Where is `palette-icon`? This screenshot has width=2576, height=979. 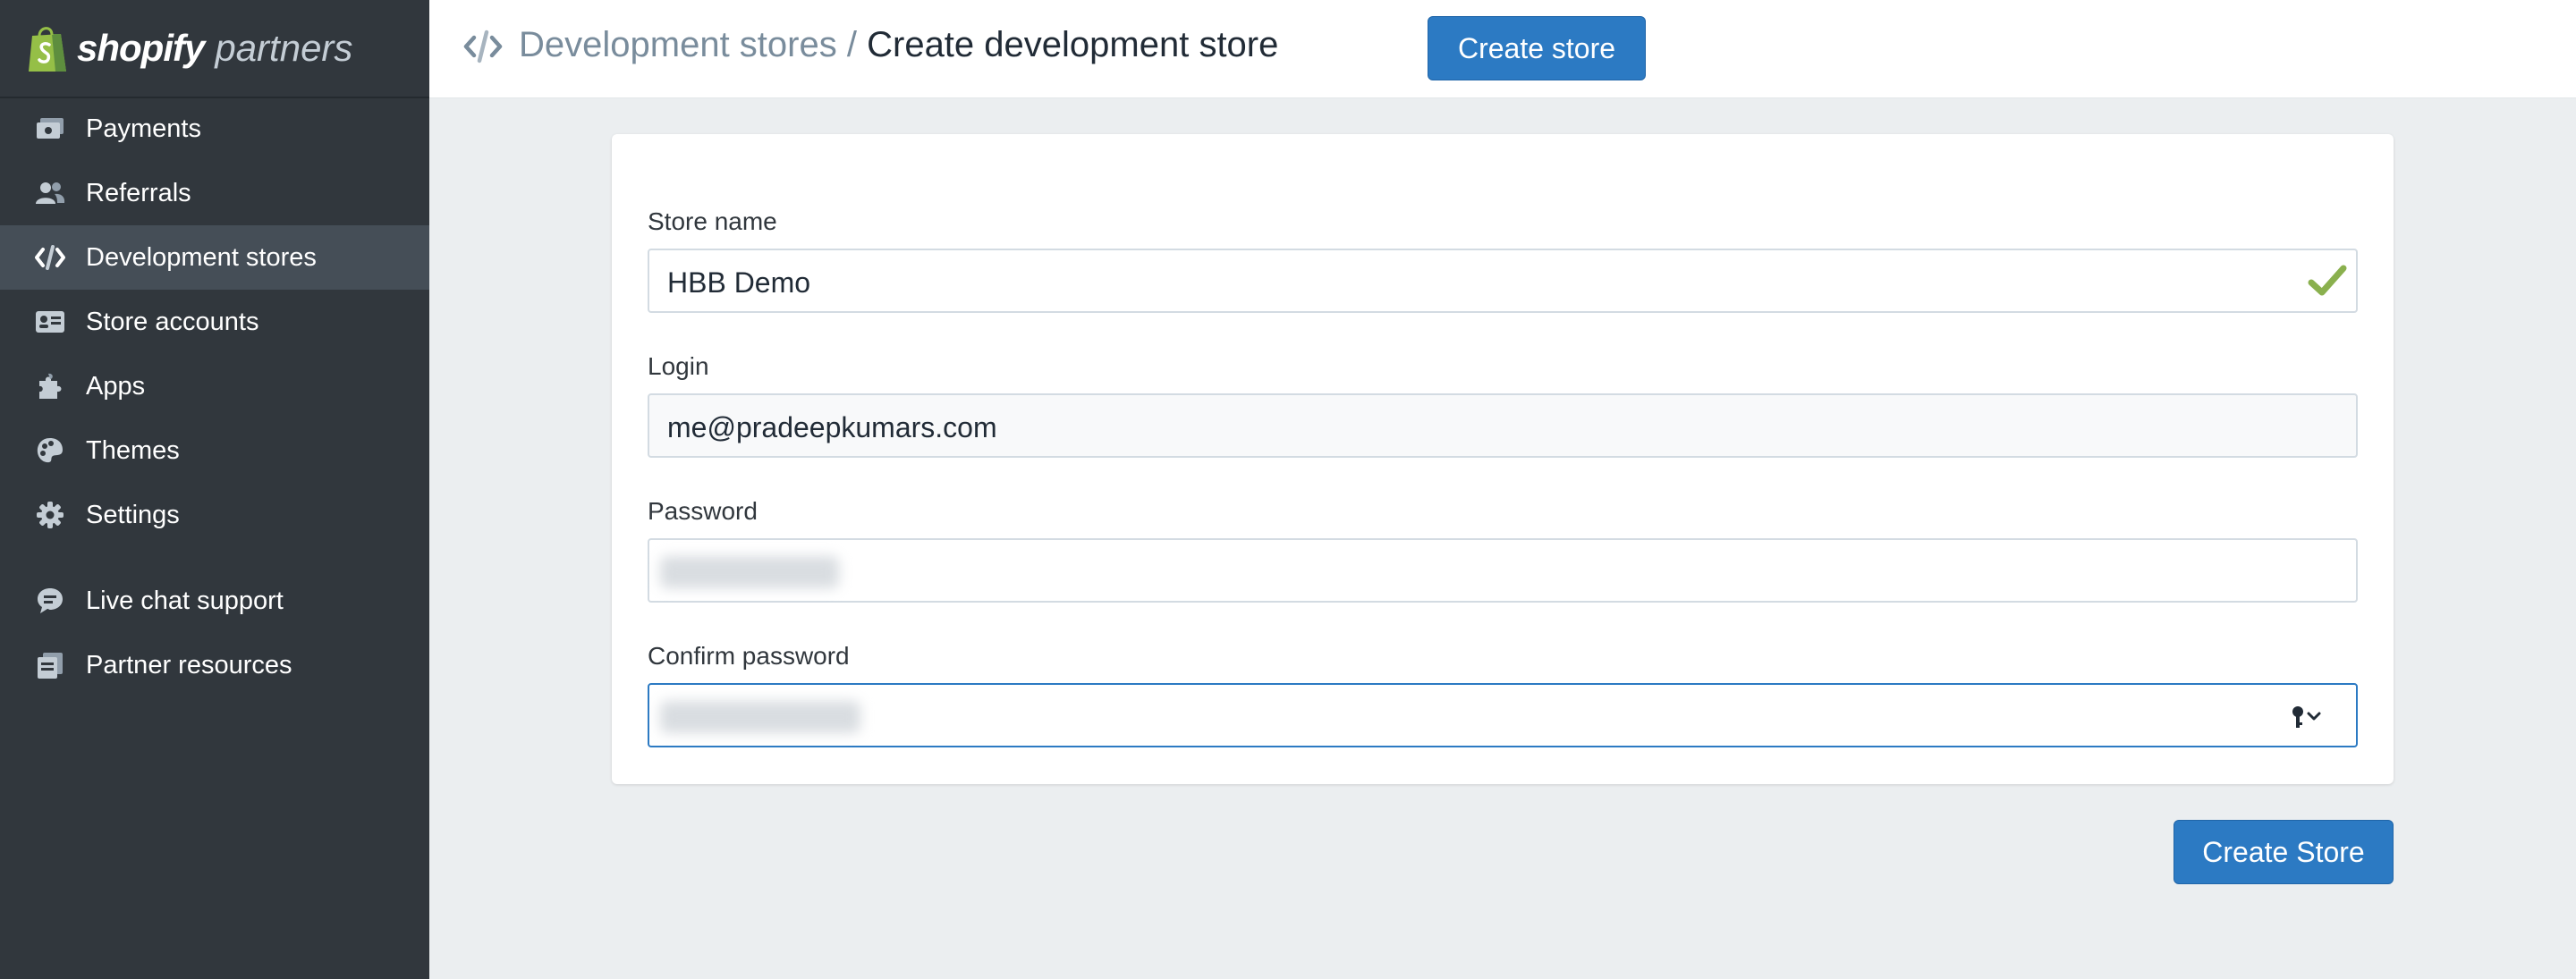 palette-icon is located at coordinates (50, 451).